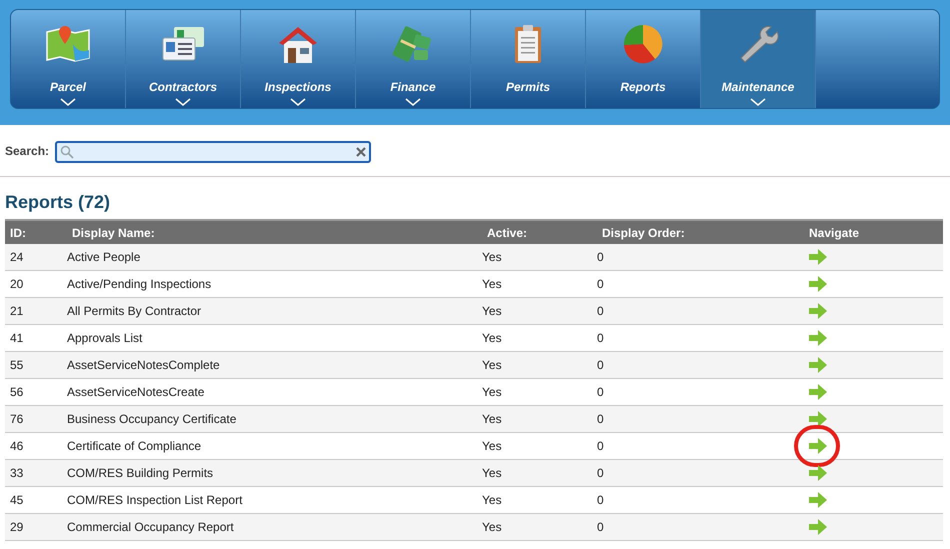 Image resolution: width=950 pixels, height=549 pixels. Describe the element at coordinates (528, 59) in the screenshot. I see `nav-tab: Permits` at that location.